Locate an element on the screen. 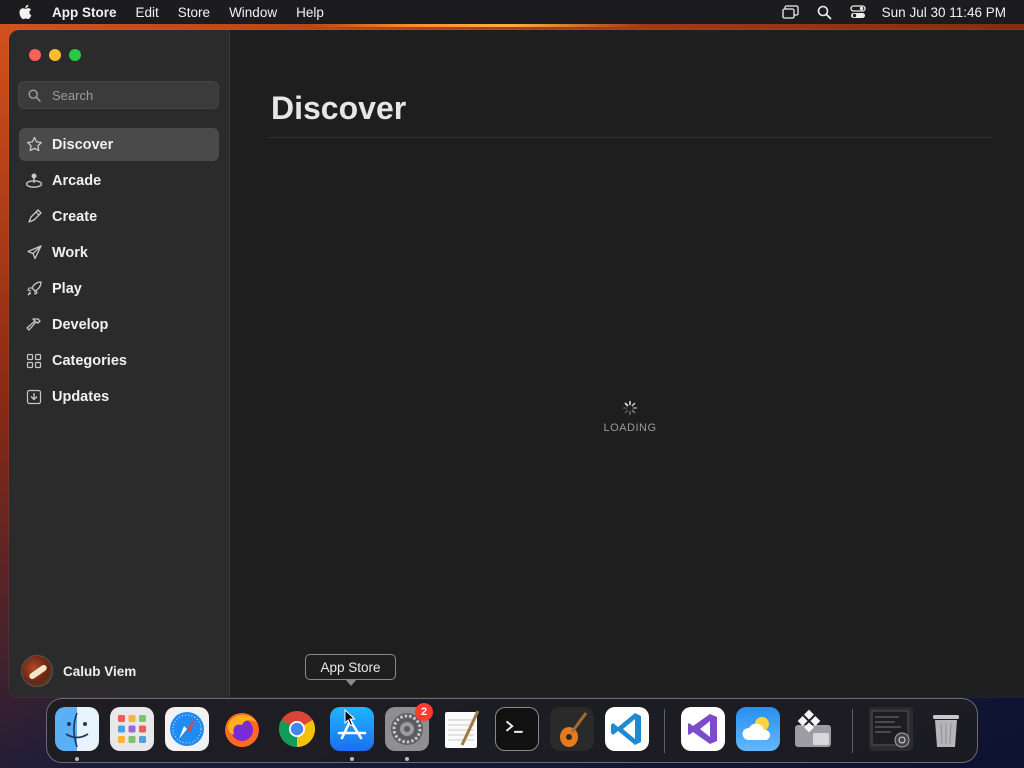  grid-icon is located at coordinates (34, 361).